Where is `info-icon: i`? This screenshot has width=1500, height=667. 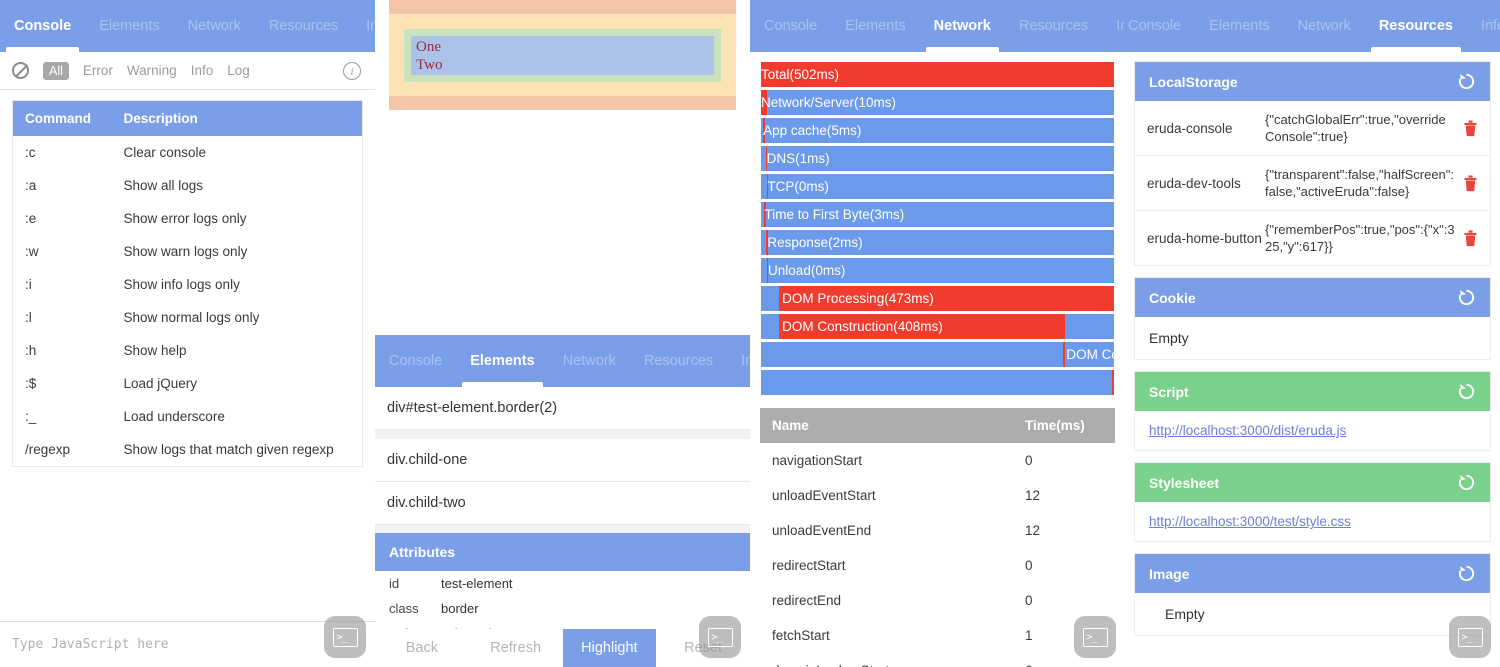 info-icon: i is located at coordinates (352, 70).